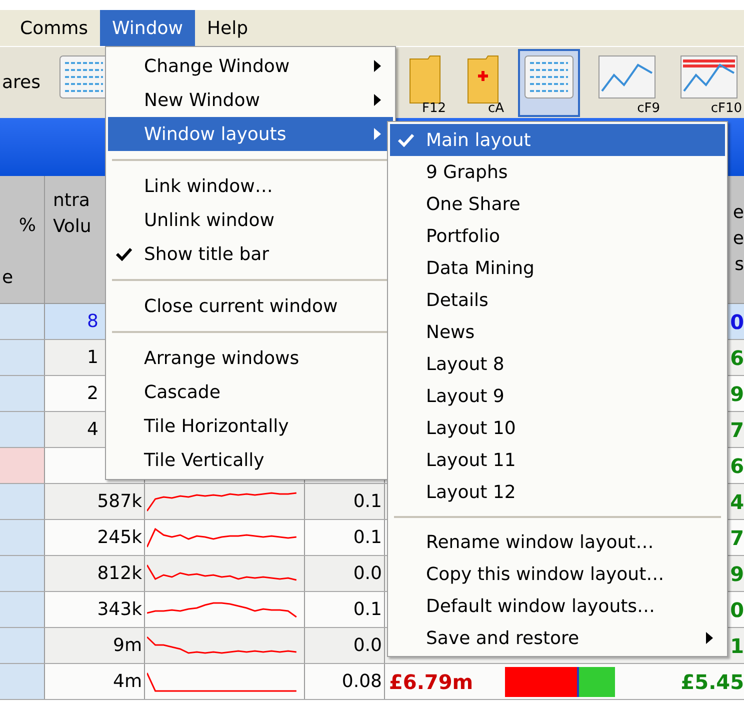 The height and width of the screenshot is (709, 744). Describe the element at coordinates (457, 300) in the screenshot. I see `menu-item-label: Details` at that location.